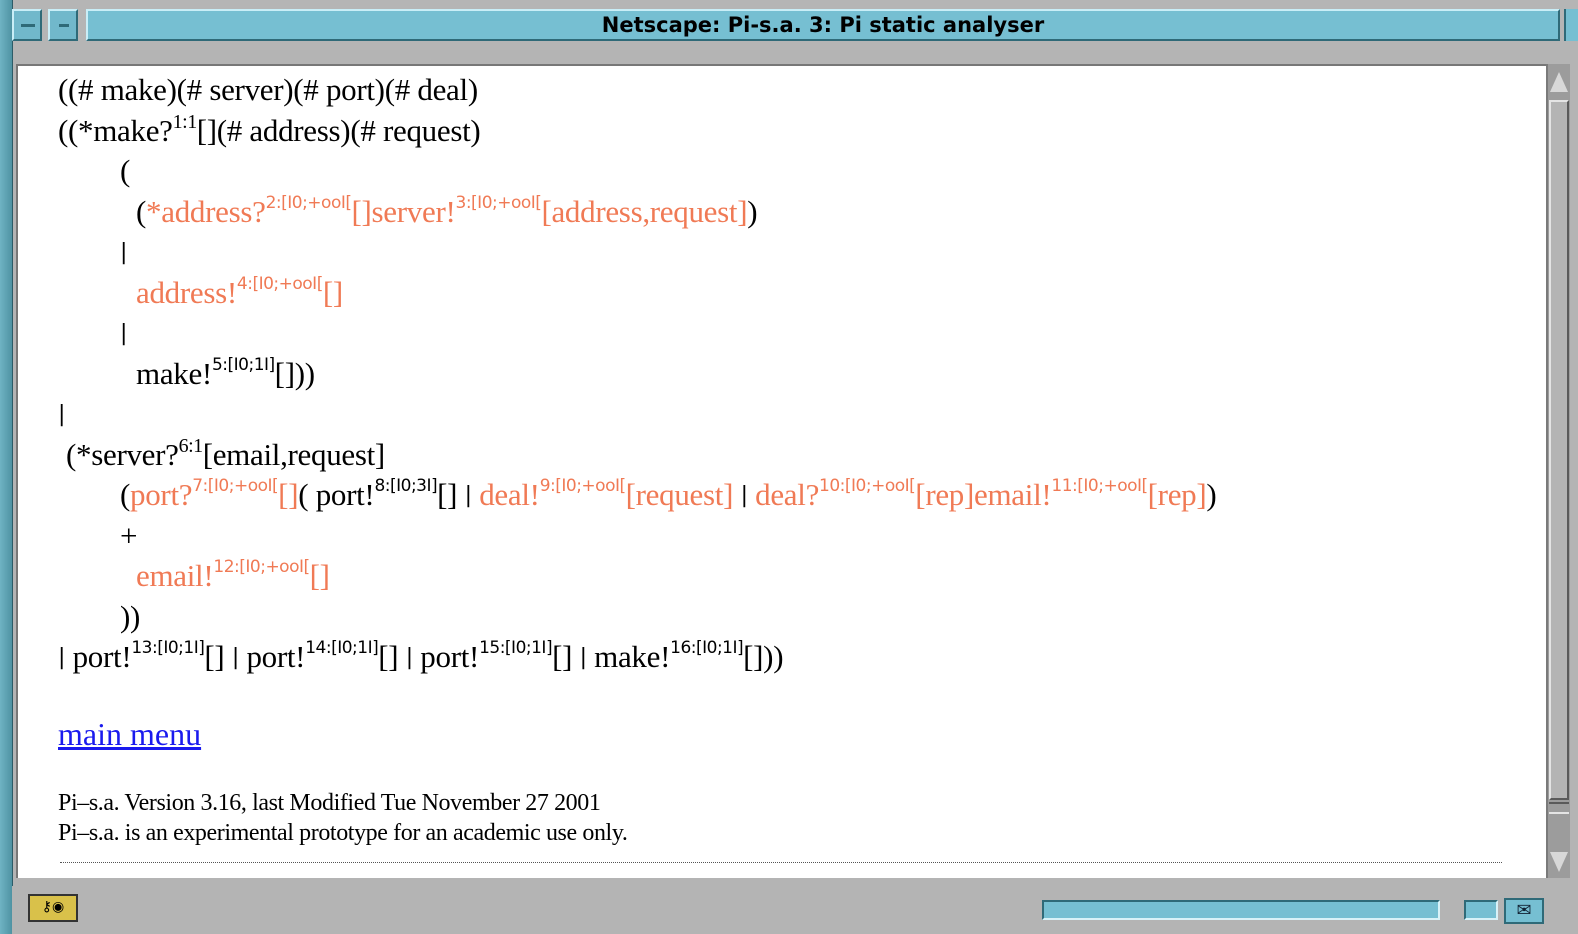 The image size is (1578, 934). Describe the element at coordinates (787, 494) in the screenshot. I see `code-text-highlighted: deal?` at that location.